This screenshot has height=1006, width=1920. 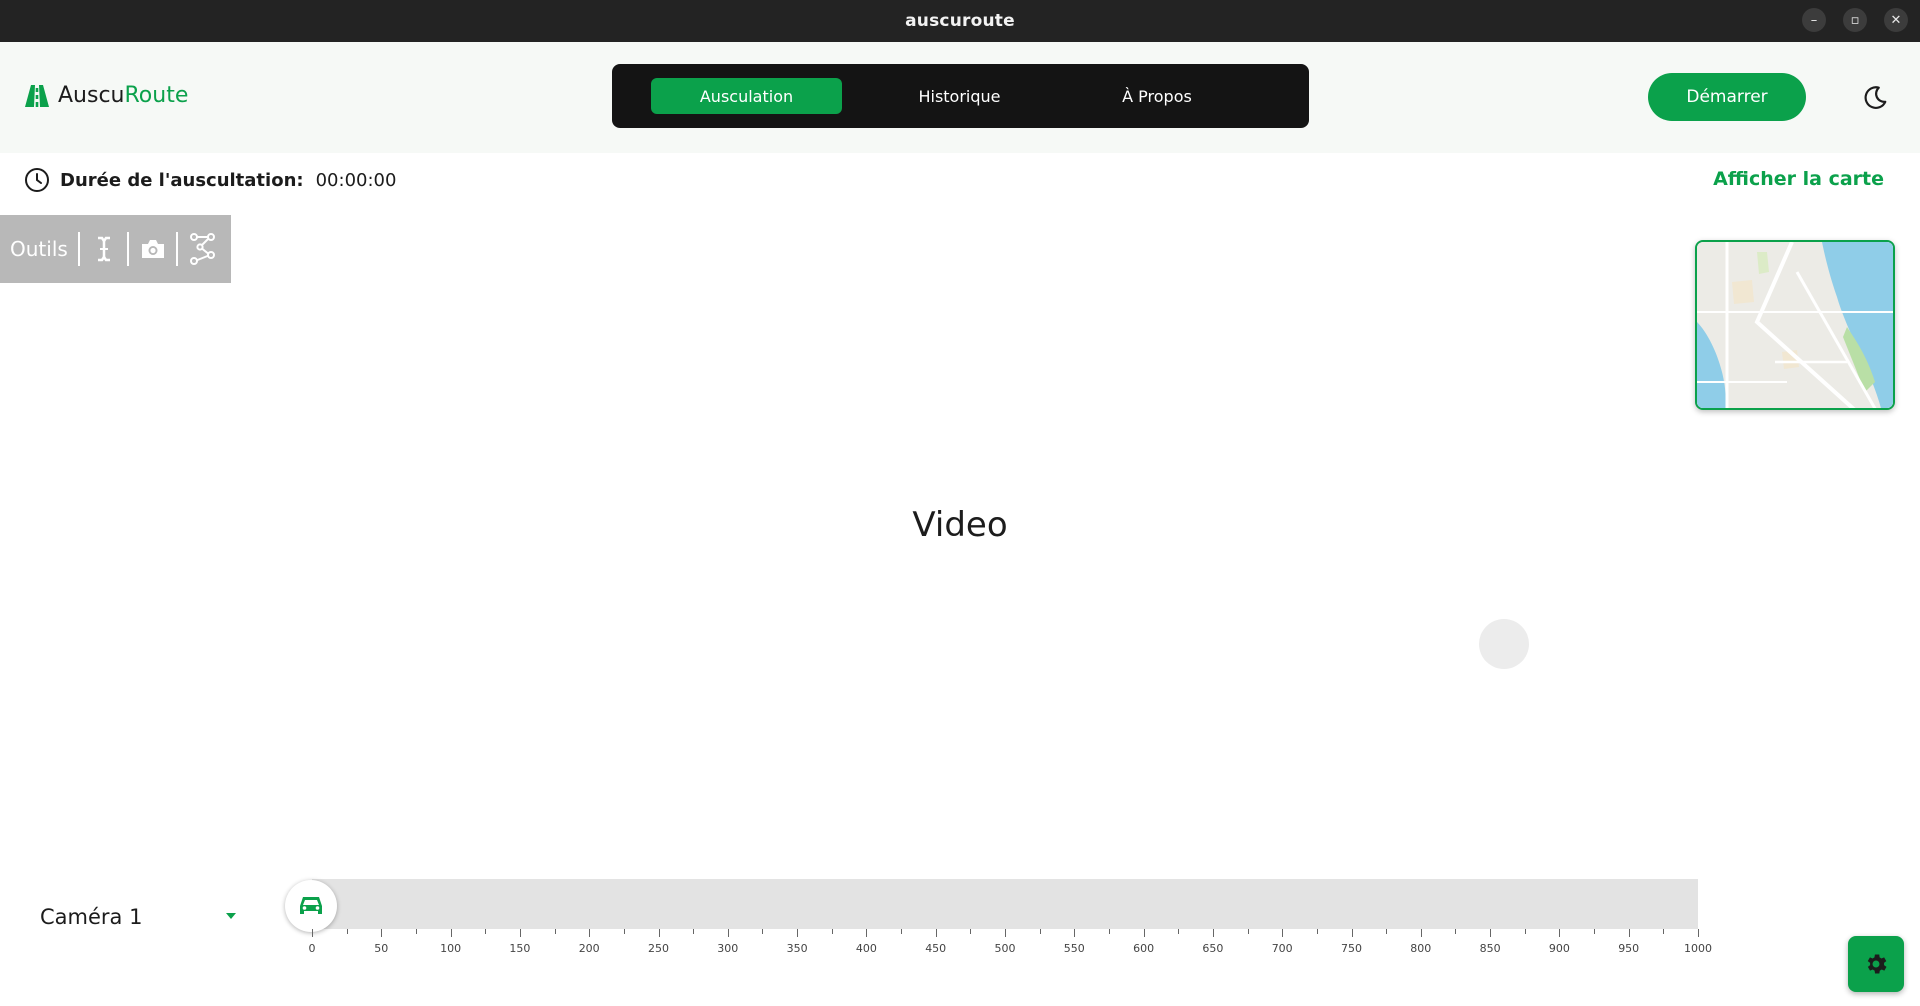 What do you see at coordinates (1005, 904) in the screenshot?
I see `timeline-track` at bounding box center [1005, 904].